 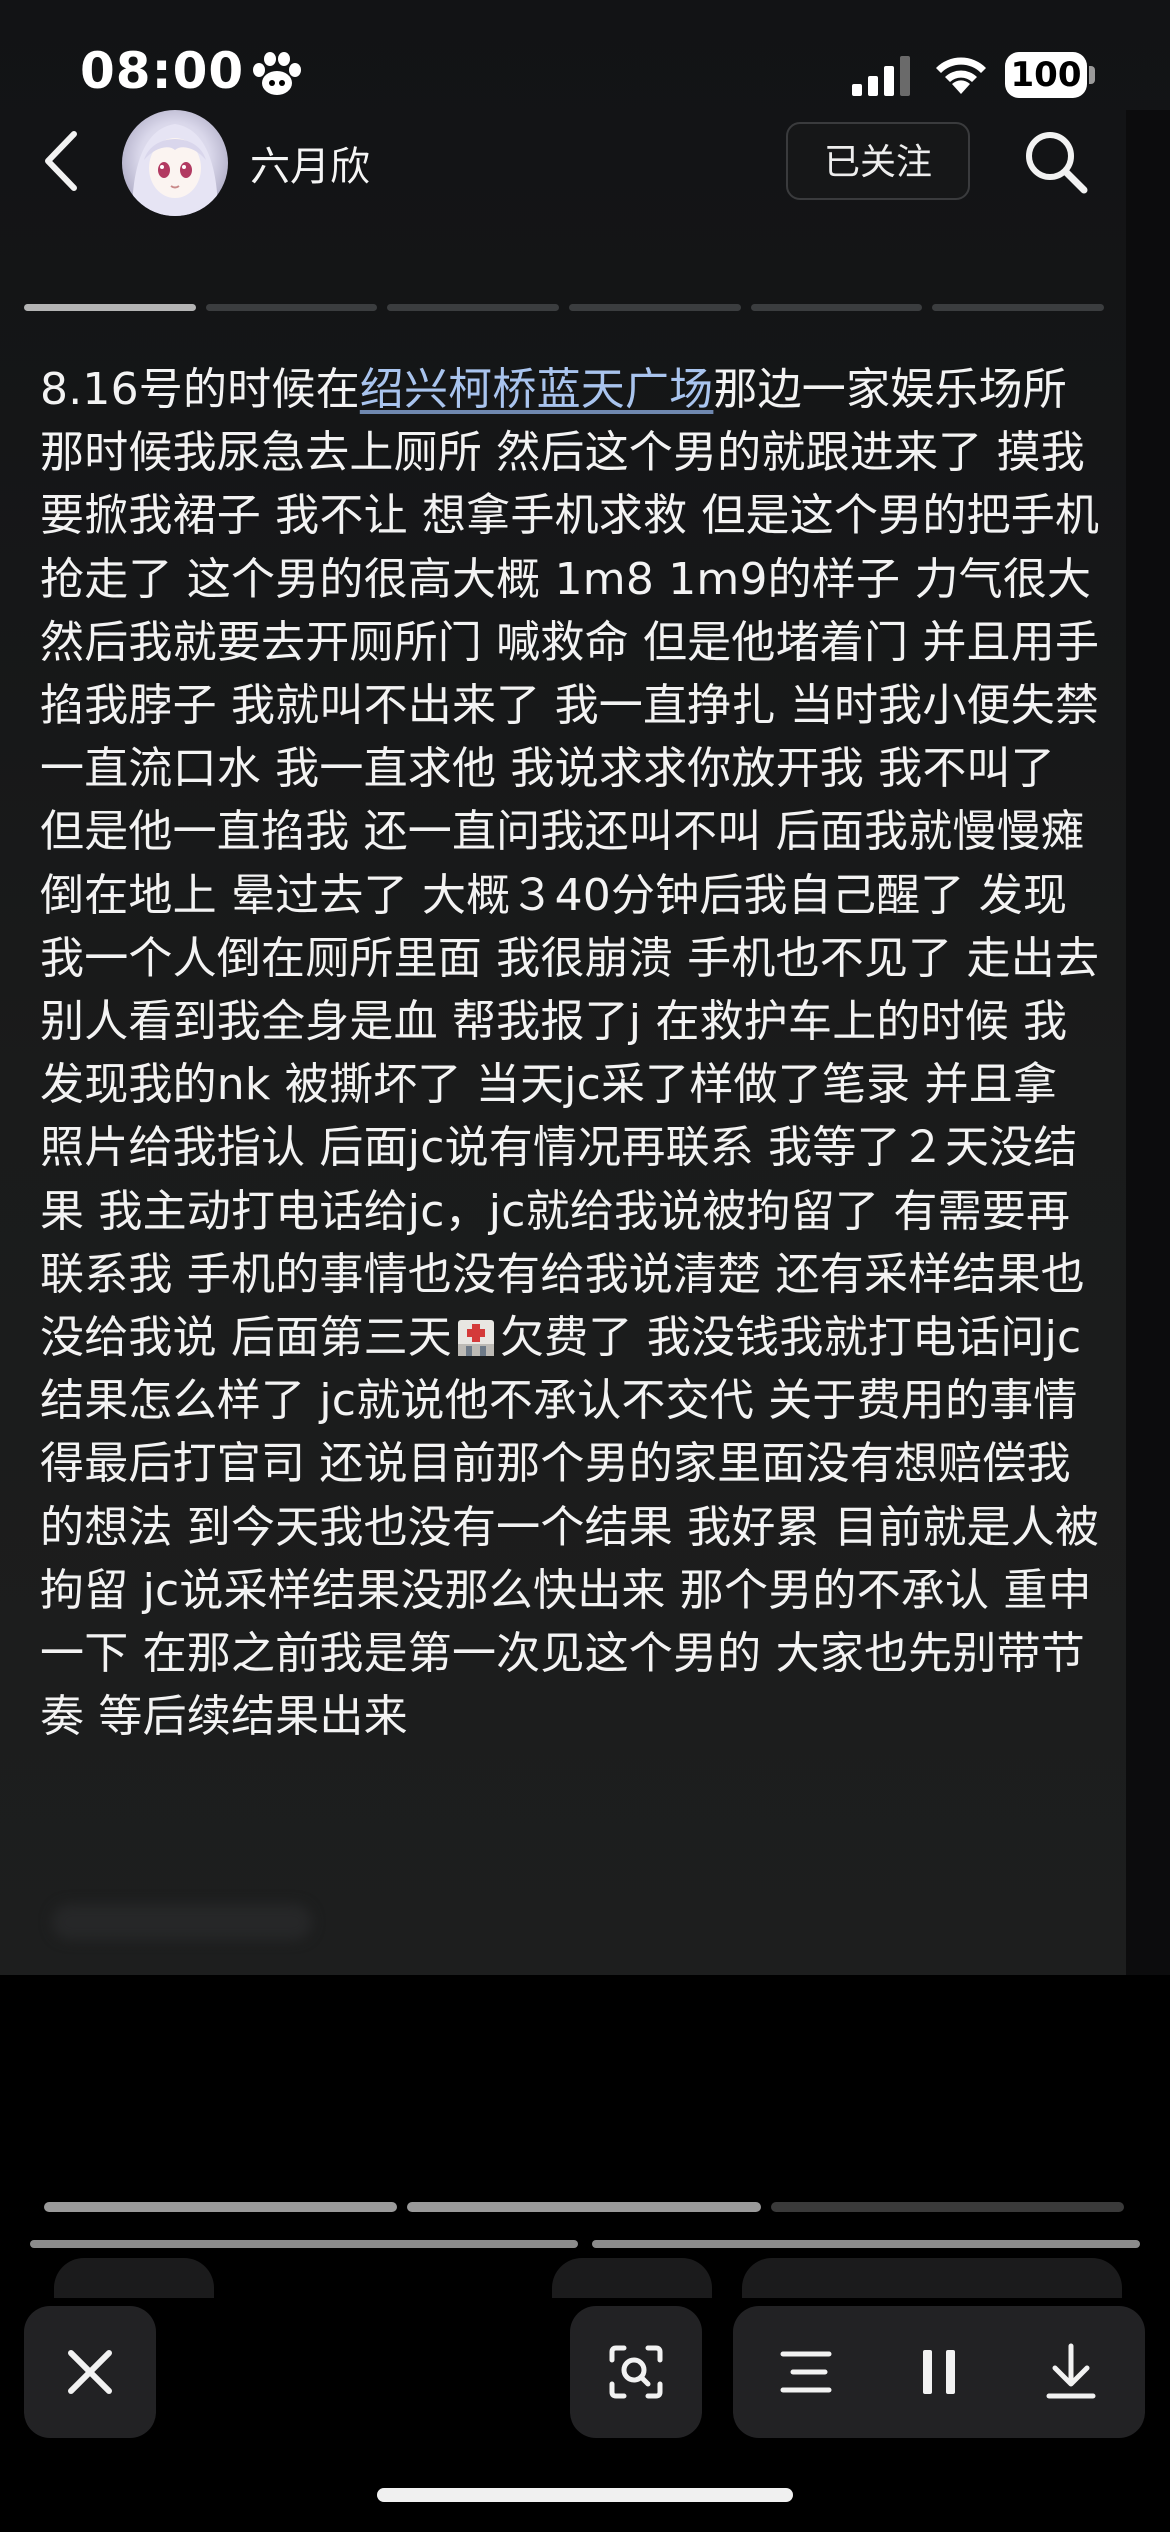 I want to click on image-viewer-progress, so click(x=584, y=2207).